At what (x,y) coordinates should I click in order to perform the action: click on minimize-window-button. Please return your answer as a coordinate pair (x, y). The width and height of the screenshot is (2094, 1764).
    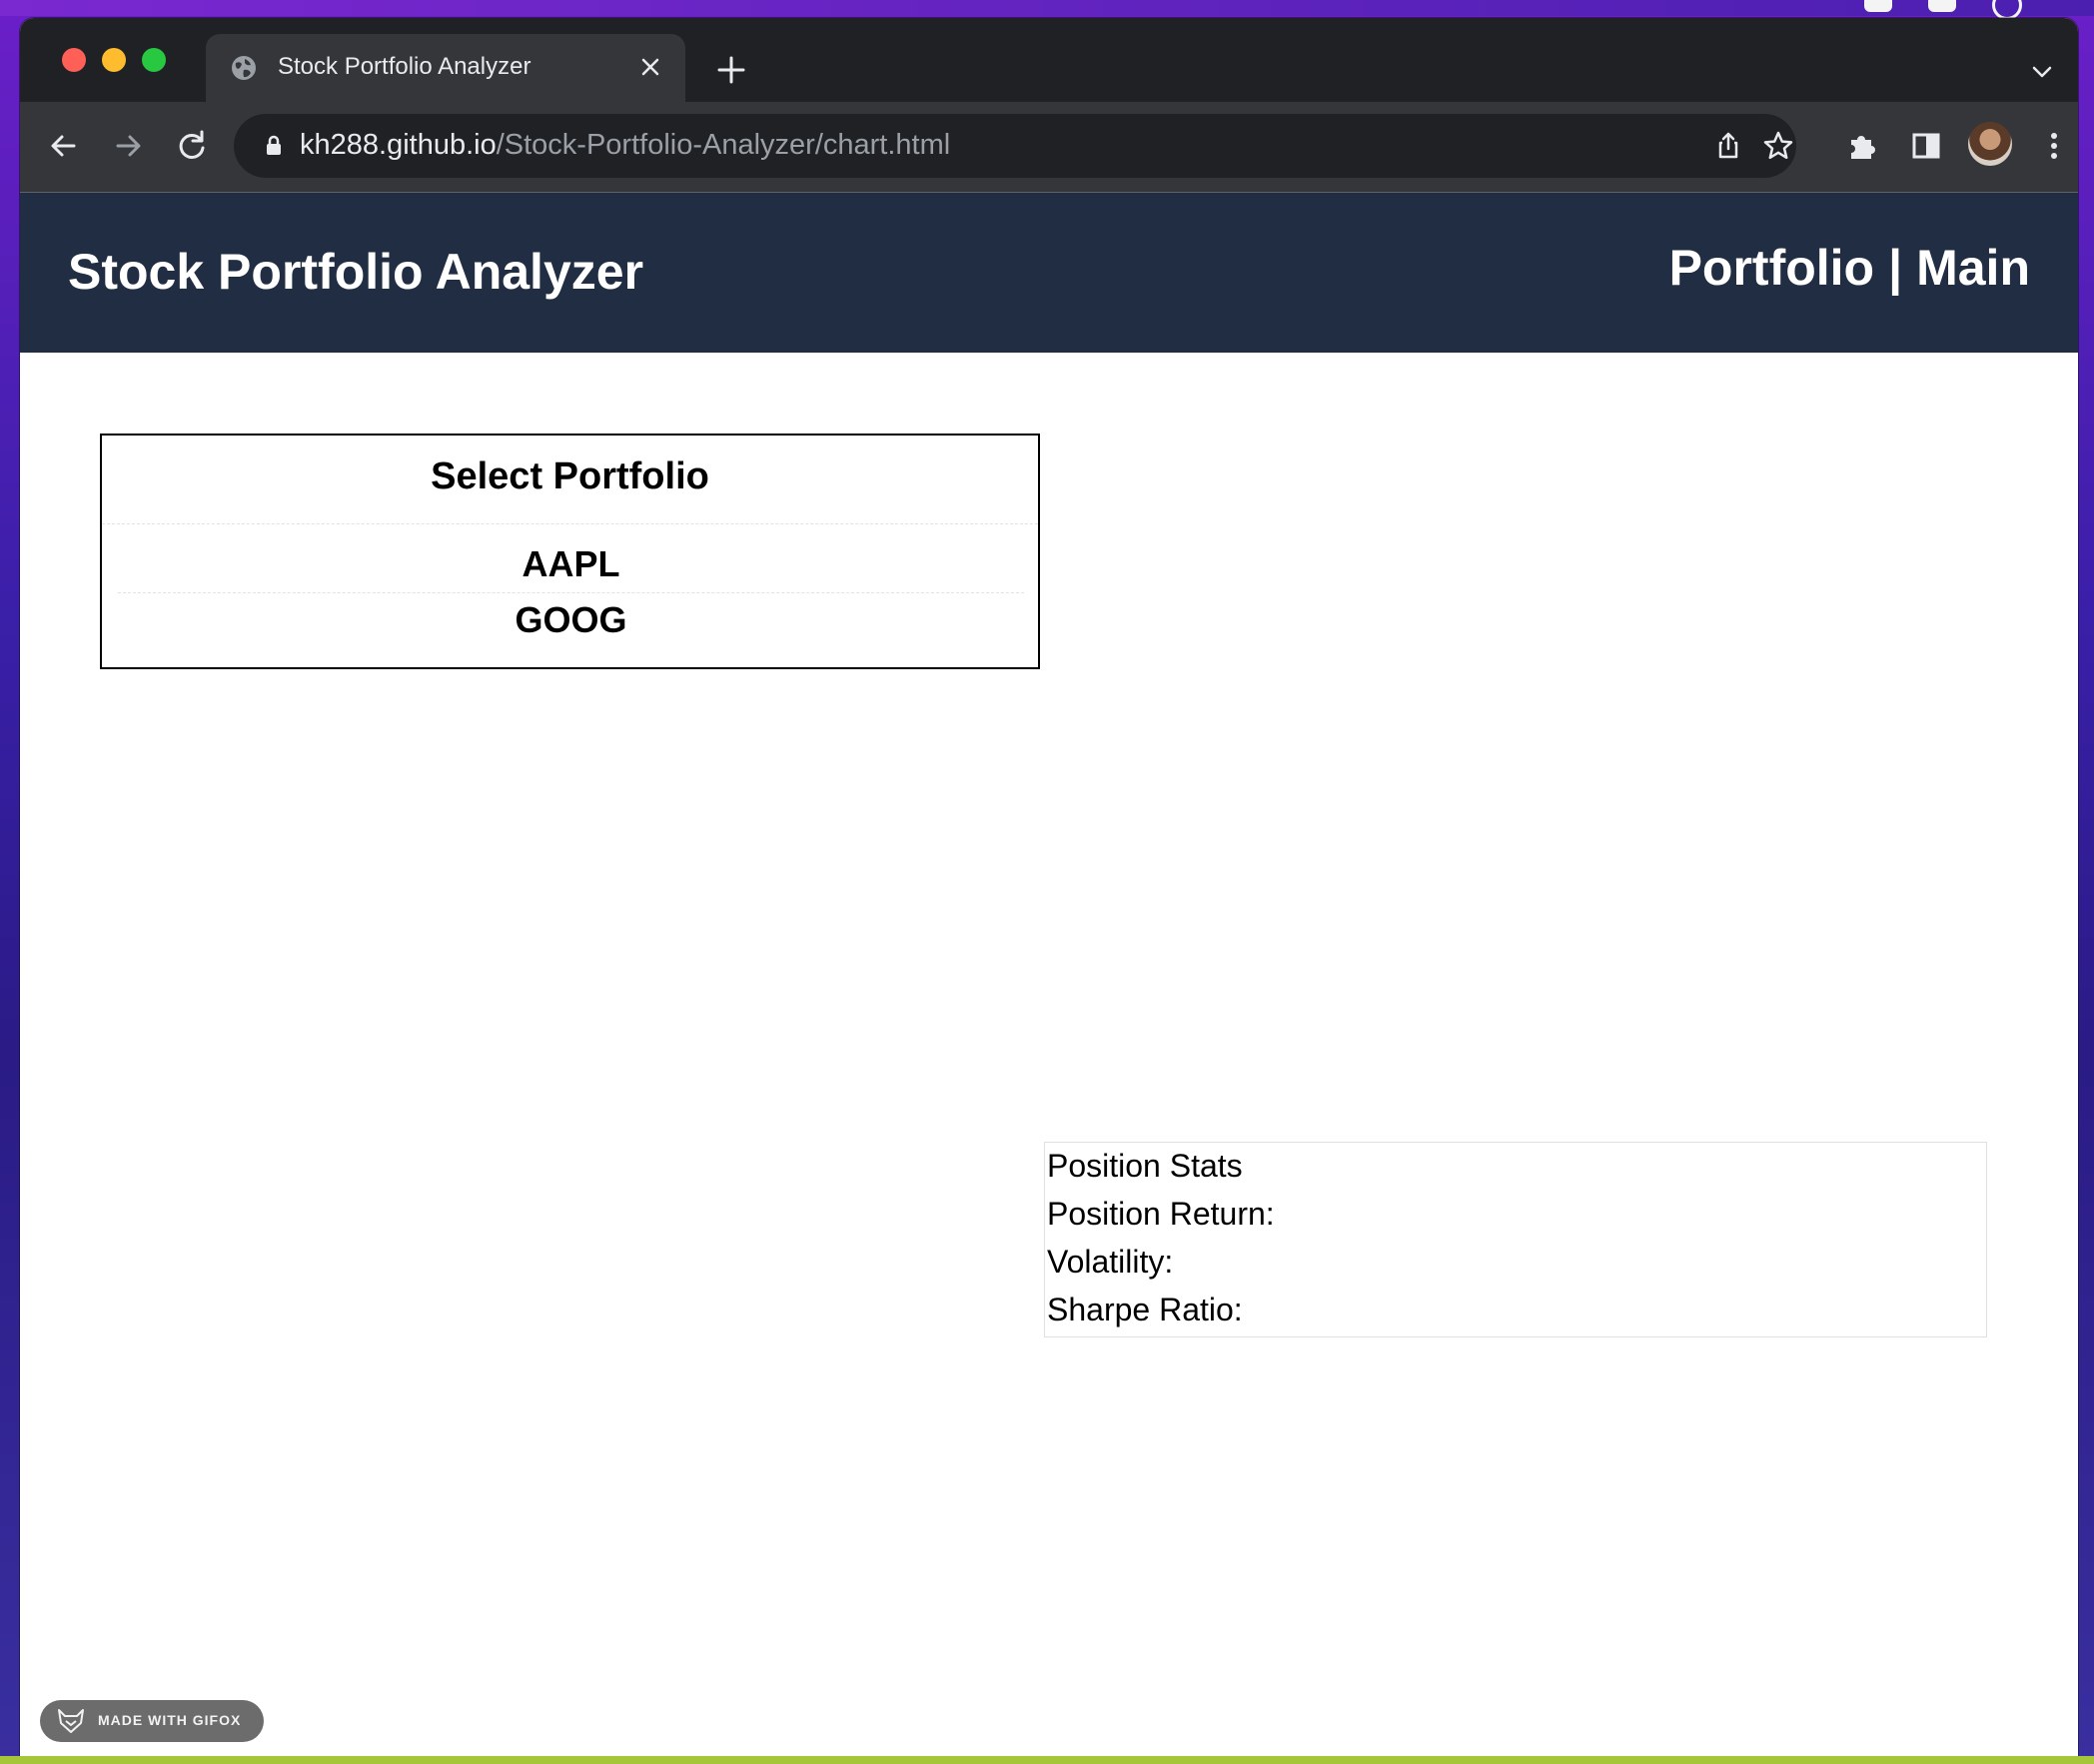
    Looking at the image, I should click on (114, 60).